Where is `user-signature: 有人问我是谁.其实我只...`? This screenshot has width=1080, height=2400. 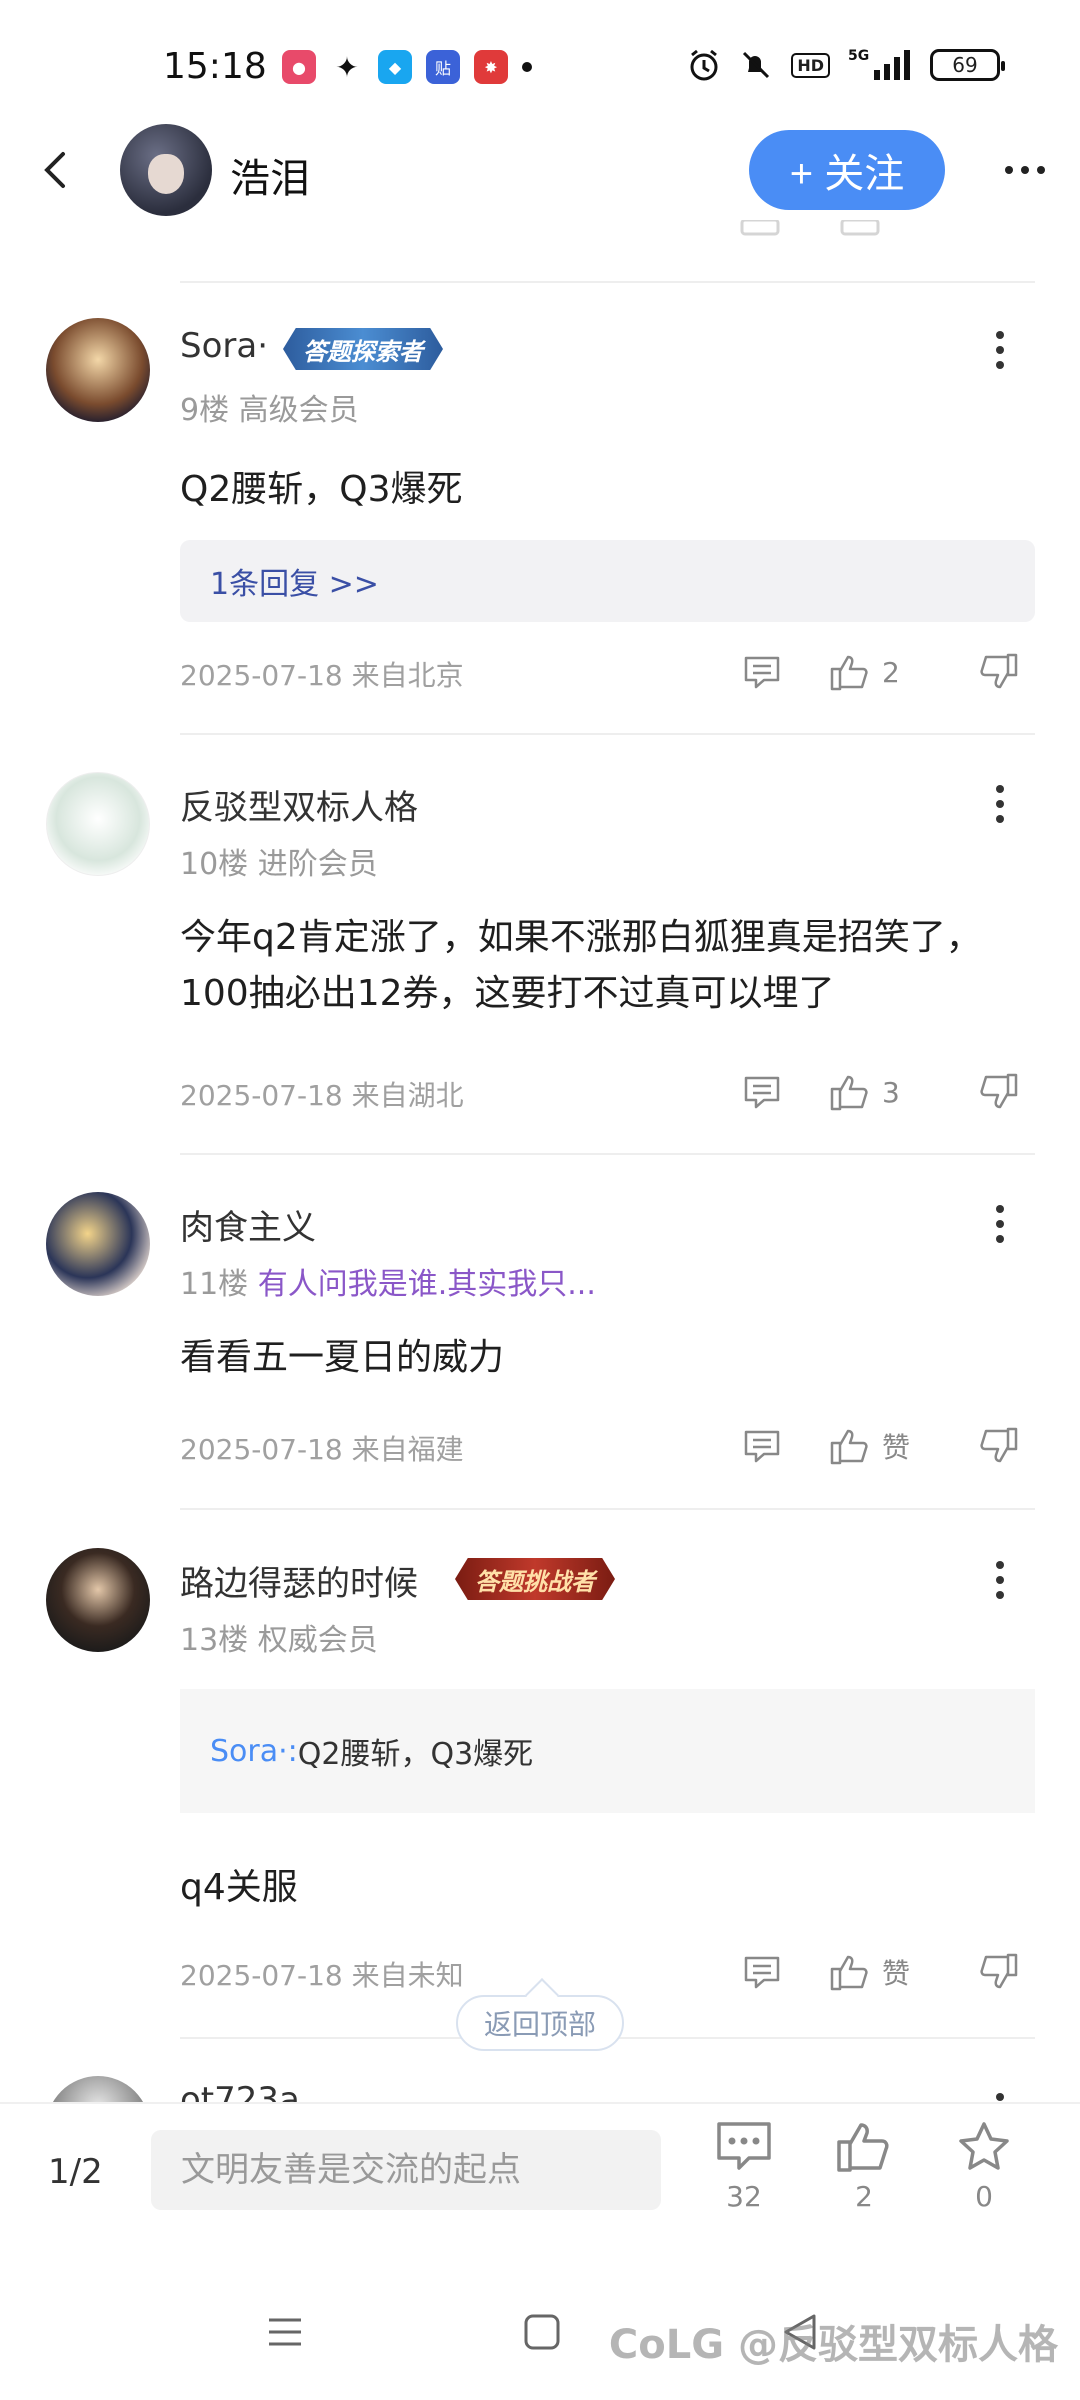 user-signature: 有人问我是谁.其实我只... is located at coordinates (427, 1284).